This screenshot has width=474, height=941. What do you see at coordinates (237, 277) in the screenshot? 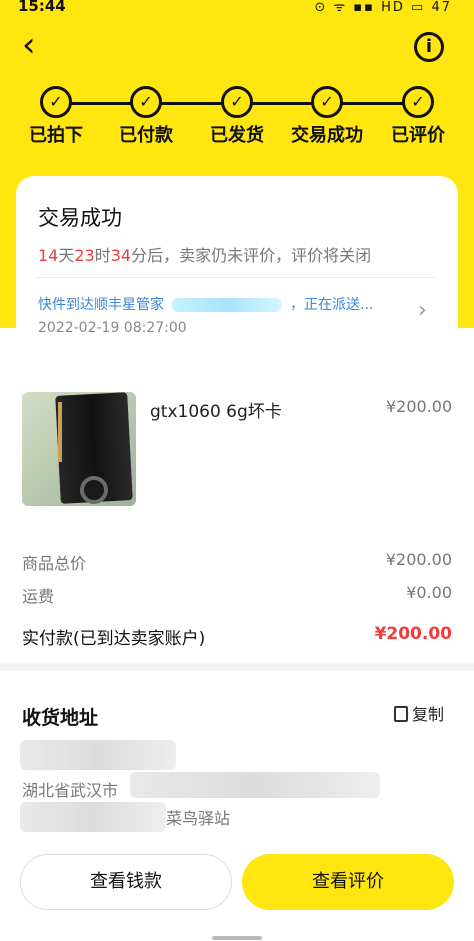
I see `divider` at bounding box center [237, 277].